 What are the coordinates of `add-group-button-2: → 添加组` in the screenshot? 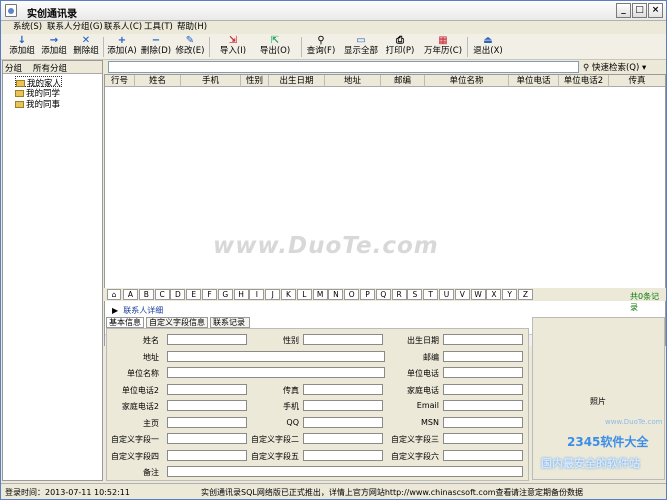 It's located at (54, 47).